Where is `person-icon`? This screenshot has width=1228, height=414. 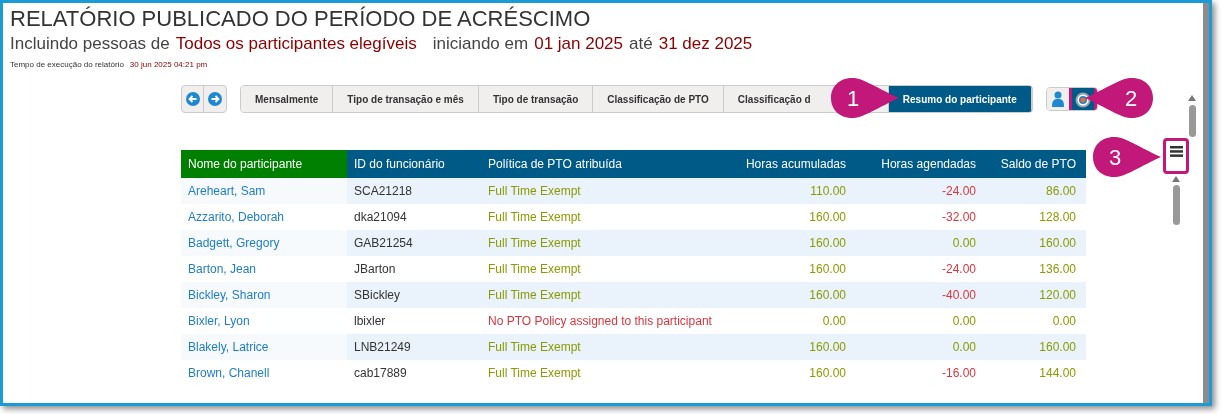 person-icon is located at coordinates (1057, 99).